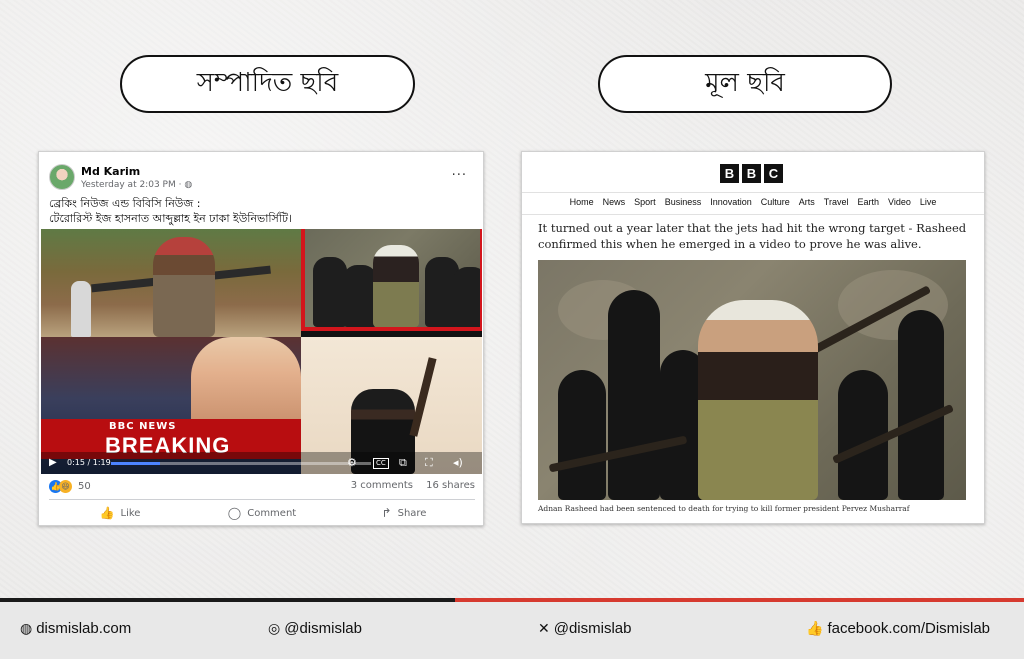 The height and width of the screenshot is (659, 1024). I want to click on nav-item-news: News, so click(614, 202).